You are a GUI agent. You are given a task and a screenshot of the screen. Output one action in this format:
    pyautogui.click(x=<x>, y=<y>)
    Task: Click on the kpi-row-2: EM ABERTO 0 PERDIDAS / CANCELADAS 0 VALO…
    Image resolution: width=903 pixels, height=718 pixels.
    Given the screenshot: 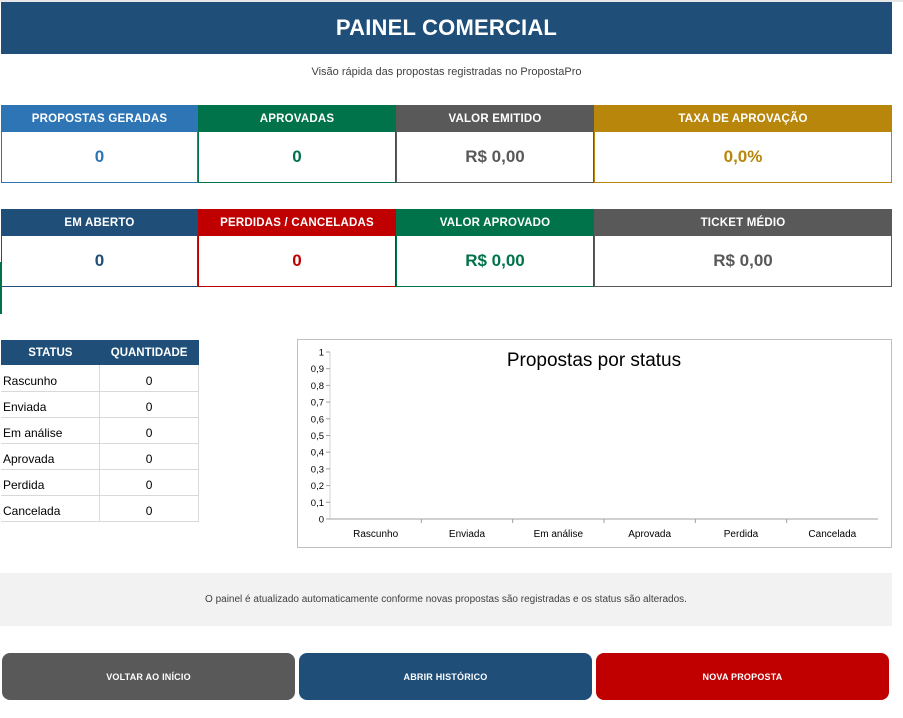 What is the action you would take?
    pyautogui.click(x=446, y=248)
    